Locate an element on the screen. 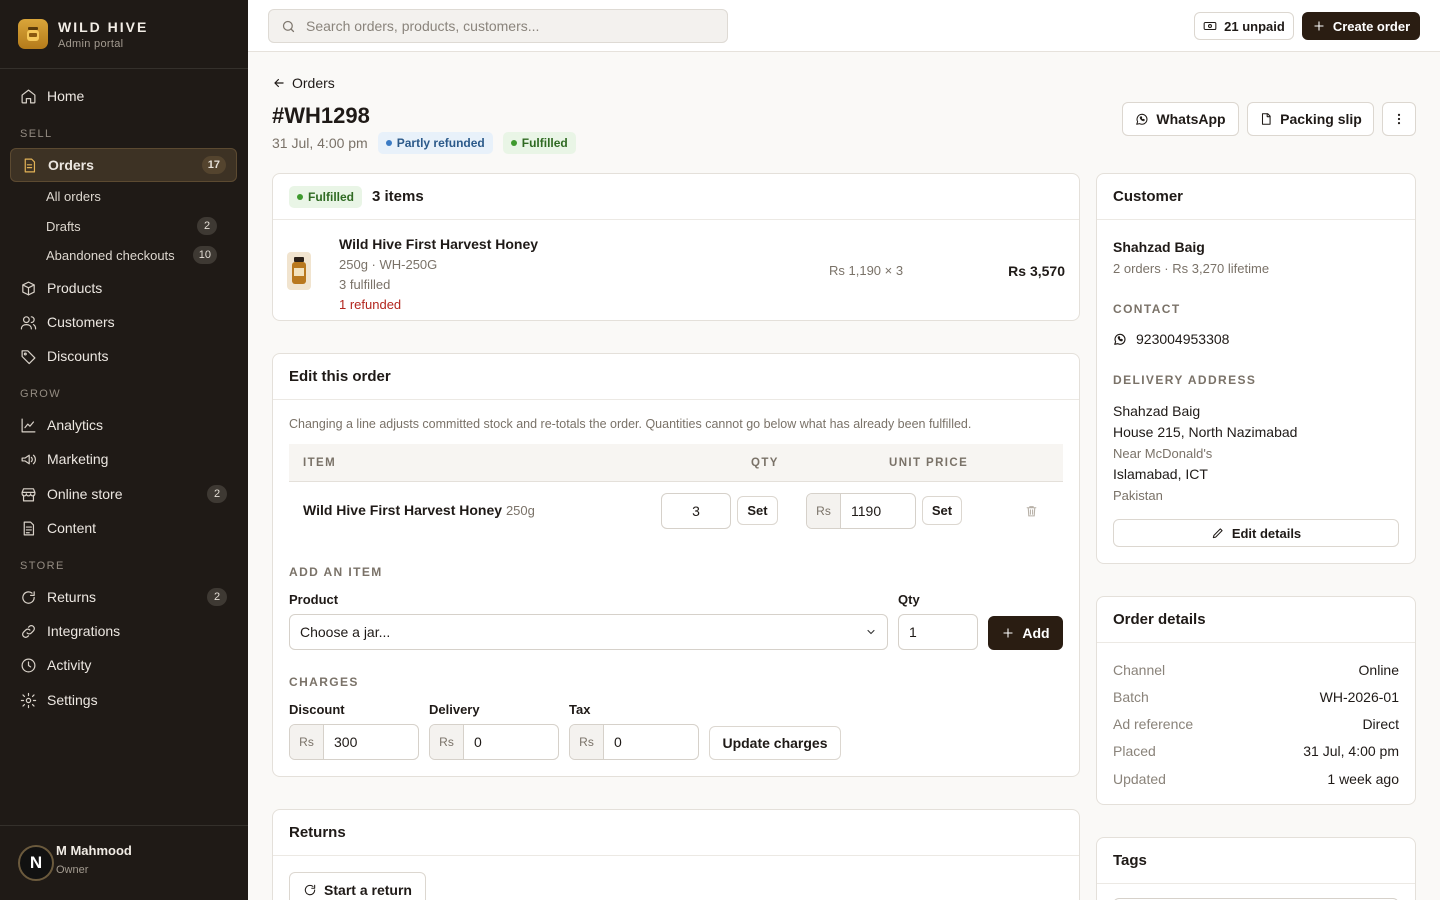 Image resolution: width=1440 pixels, height=900 pixels. add-qty-input: 1 is located at coordinates (938, 632).